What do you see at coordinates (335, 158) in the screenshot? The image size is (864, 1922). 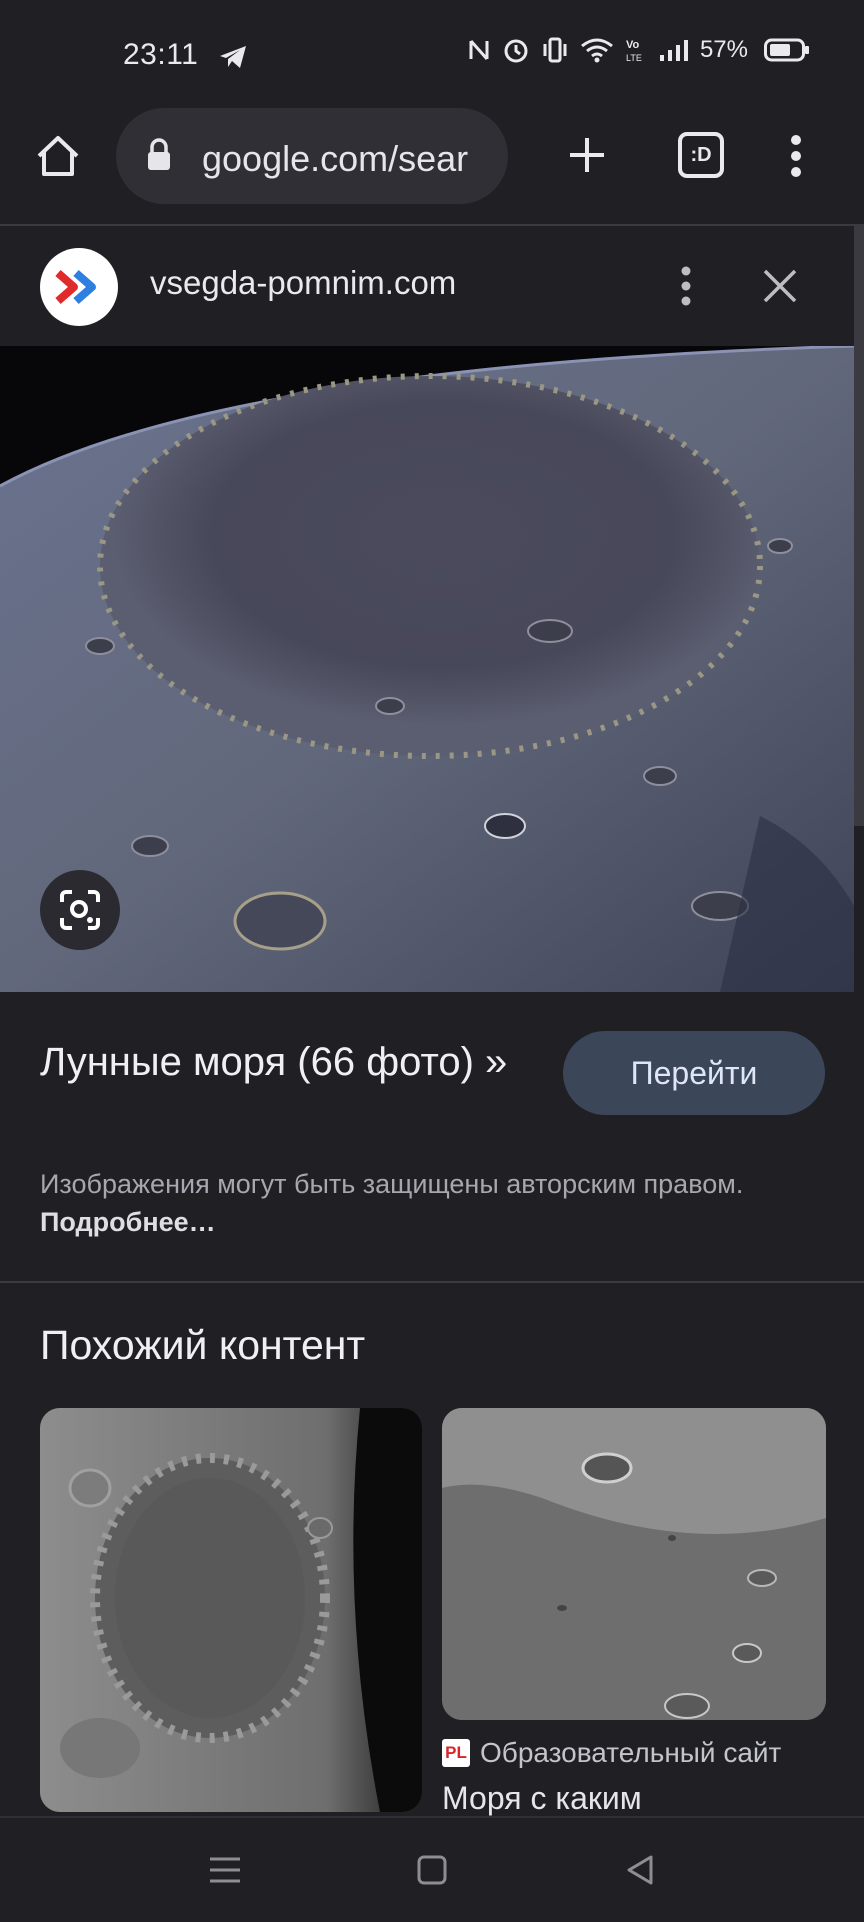 I see `url-text: google.com/sear` at bounding box center [335, 158].